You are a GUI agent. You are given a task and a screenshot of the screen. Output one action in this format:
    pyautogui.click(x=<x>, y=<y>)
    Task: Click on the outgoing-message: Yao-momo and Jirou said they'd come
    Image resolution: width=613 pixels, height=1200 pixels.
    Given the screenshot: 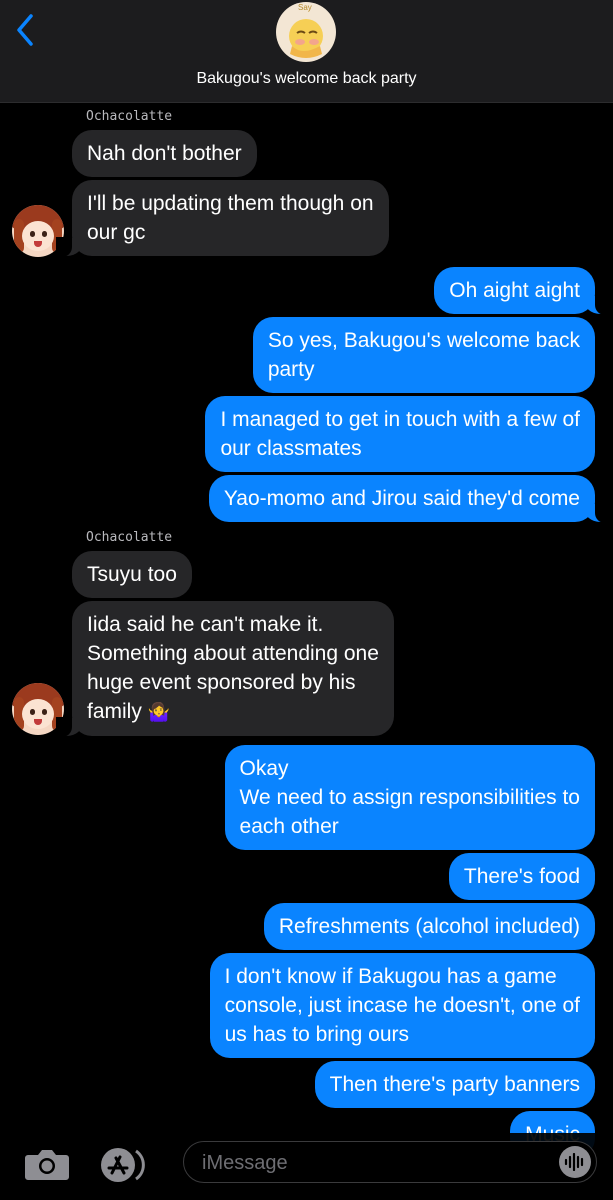 What is the action you would take?
    pyautogui.click(x=410, y=499)
    